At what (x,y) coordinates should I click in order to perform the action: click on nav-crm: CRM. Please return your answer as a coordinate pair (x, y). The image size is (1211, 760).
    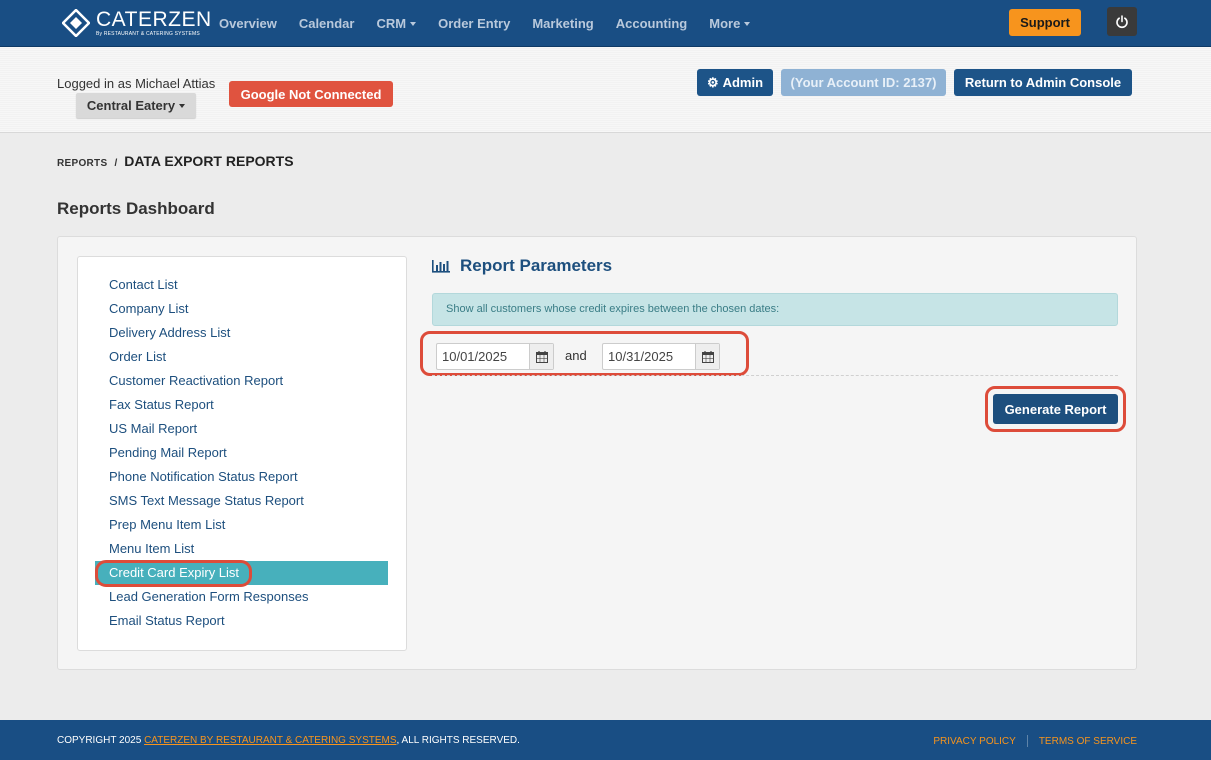
    Looking at the image, I should click on (396, 23).